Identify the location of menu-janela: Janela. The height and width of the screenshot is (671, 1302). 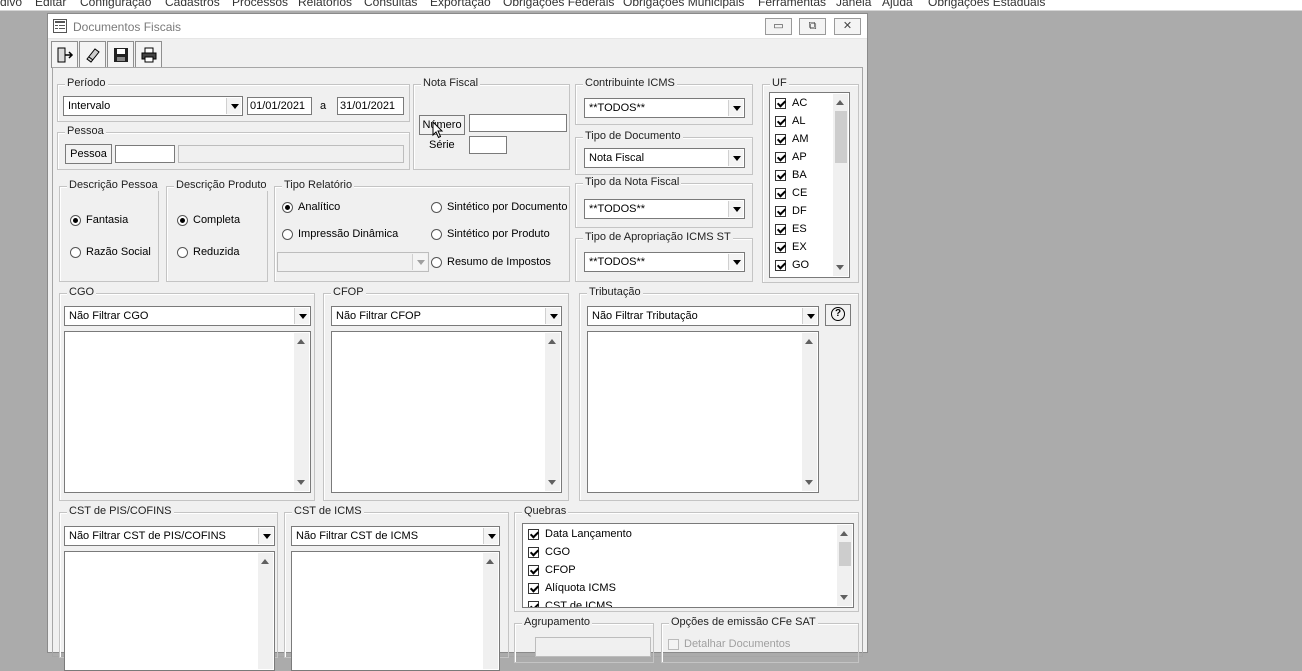
(853, 4).